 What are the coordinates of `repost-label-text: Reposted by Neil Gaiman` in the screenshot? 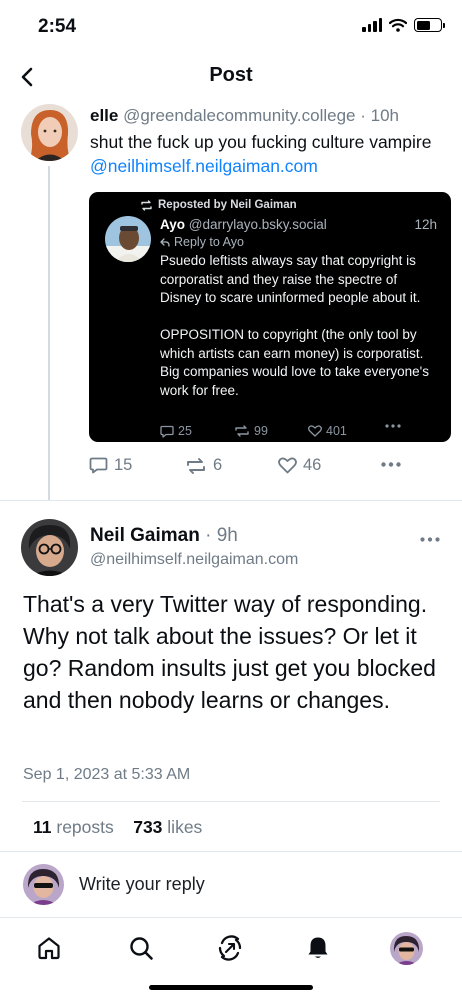 It's located at (227, 205).